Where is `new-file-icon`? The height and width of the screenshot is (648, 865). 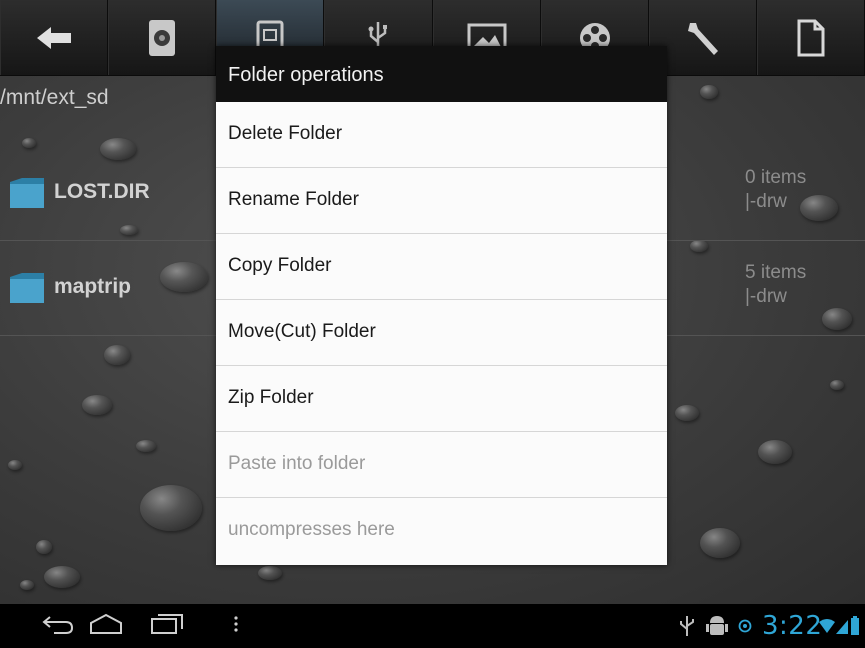
new-file-icon is located at coordinates (811, 38).